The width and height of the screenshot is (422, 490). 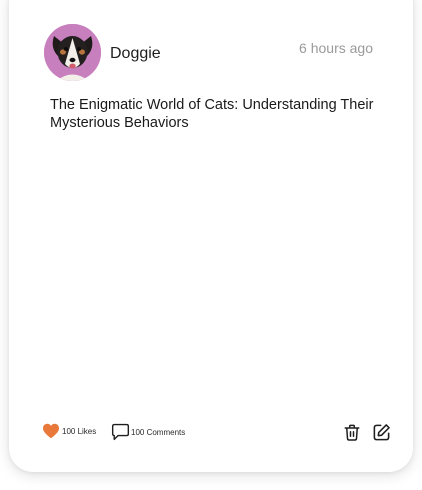 I want to click on likes-button: 100 Likes, so click(x=69, y=431).